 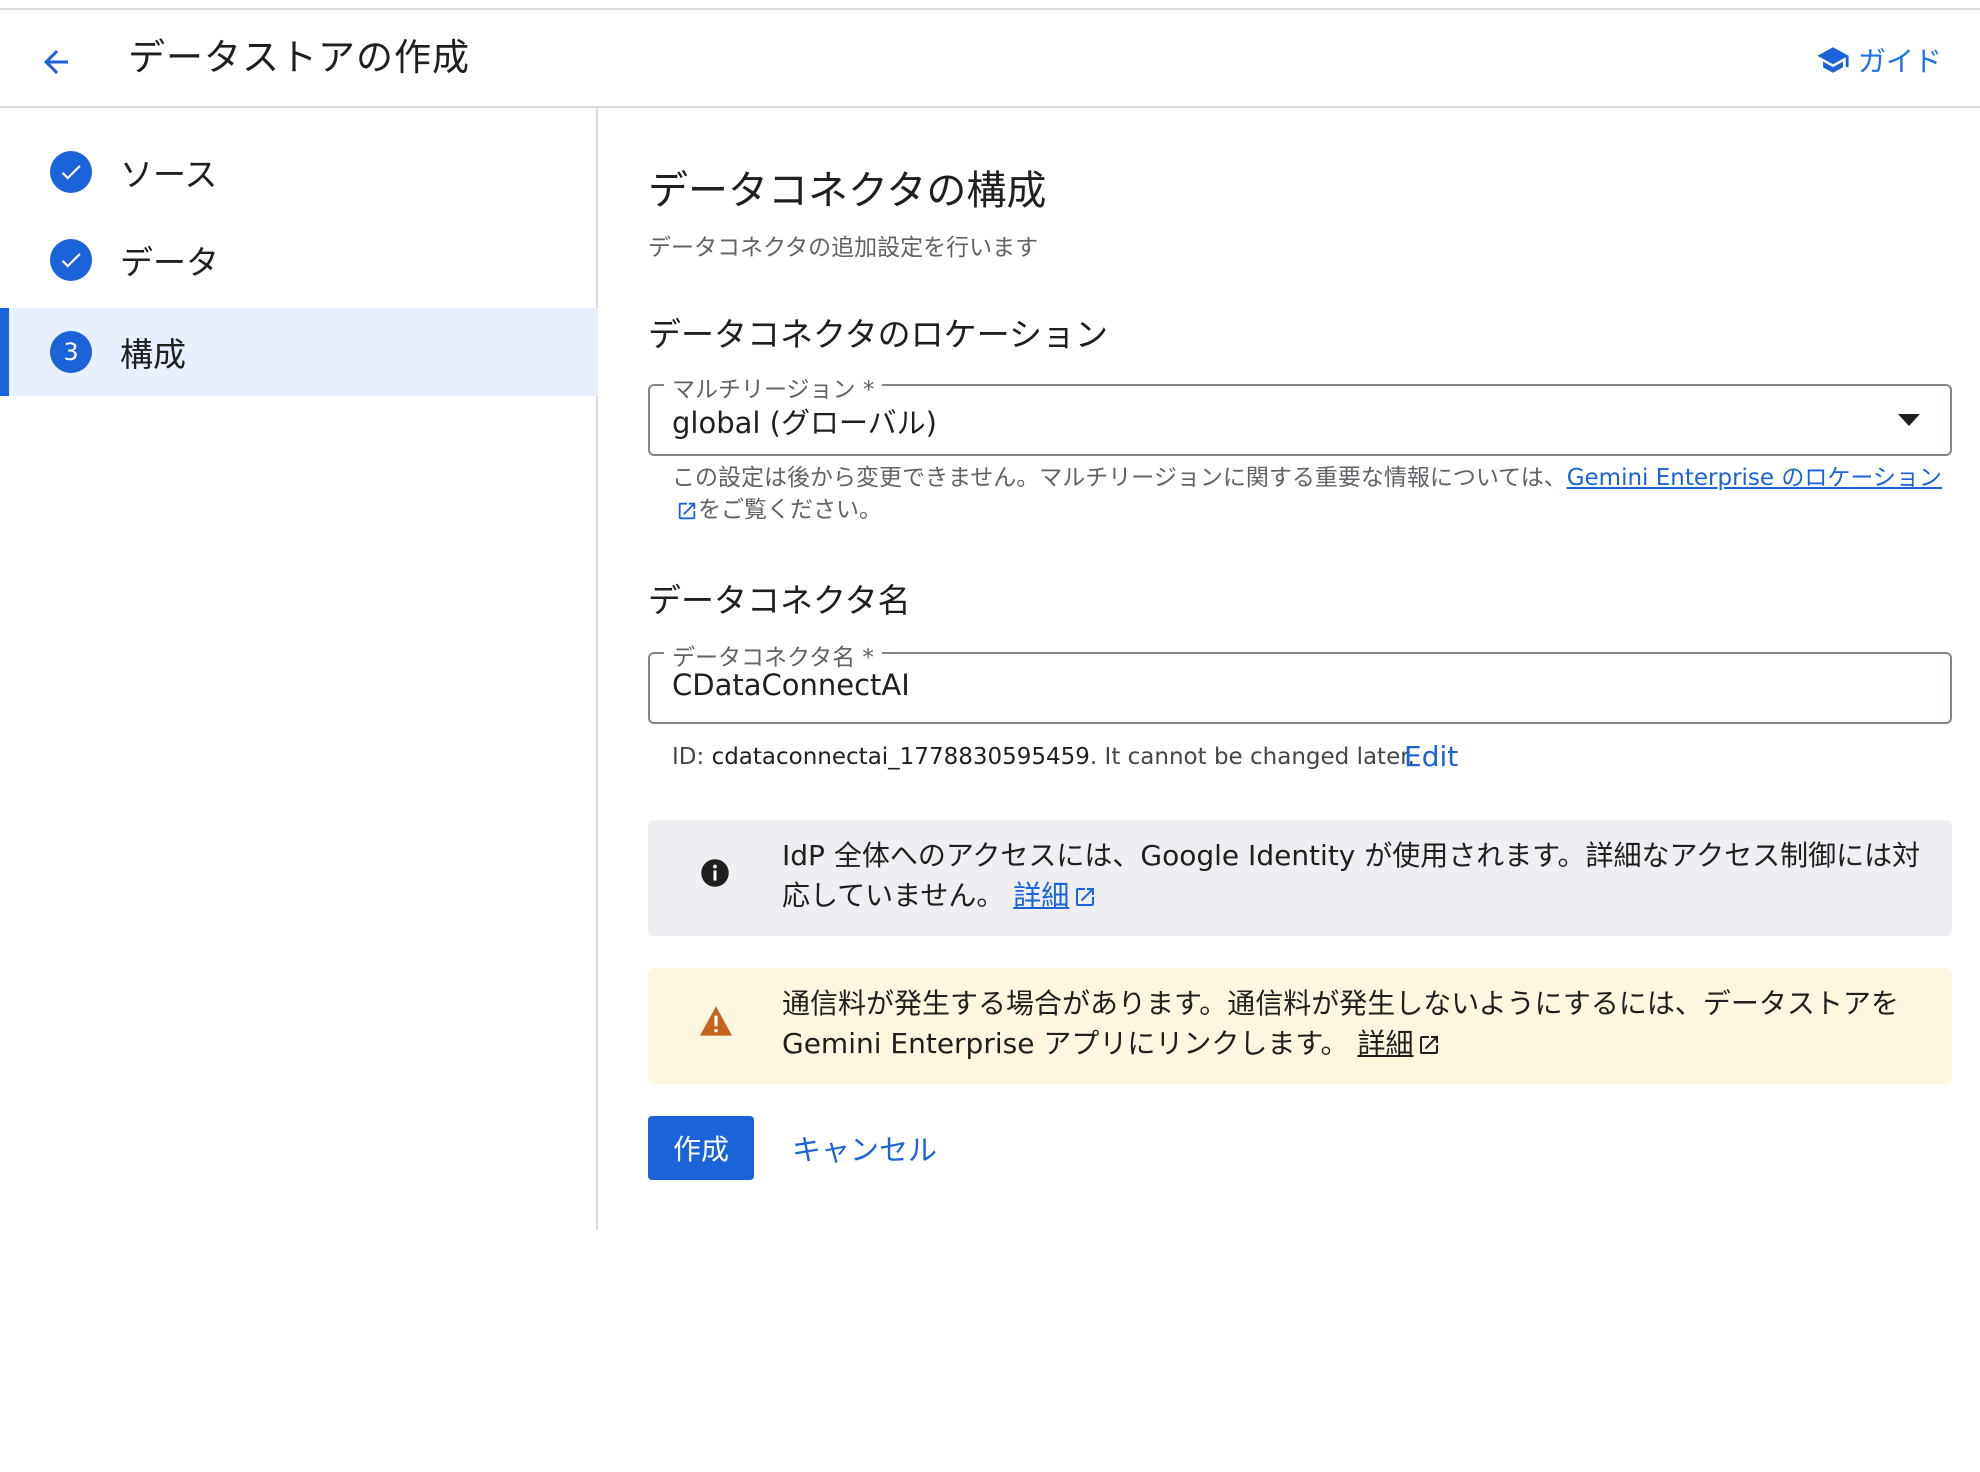 What do you see at coordinates (1754, 478) in the screenshot?
I see `location-docs-link: Gemini Enterprise のロケーション` at bounding box center [1754, 478].